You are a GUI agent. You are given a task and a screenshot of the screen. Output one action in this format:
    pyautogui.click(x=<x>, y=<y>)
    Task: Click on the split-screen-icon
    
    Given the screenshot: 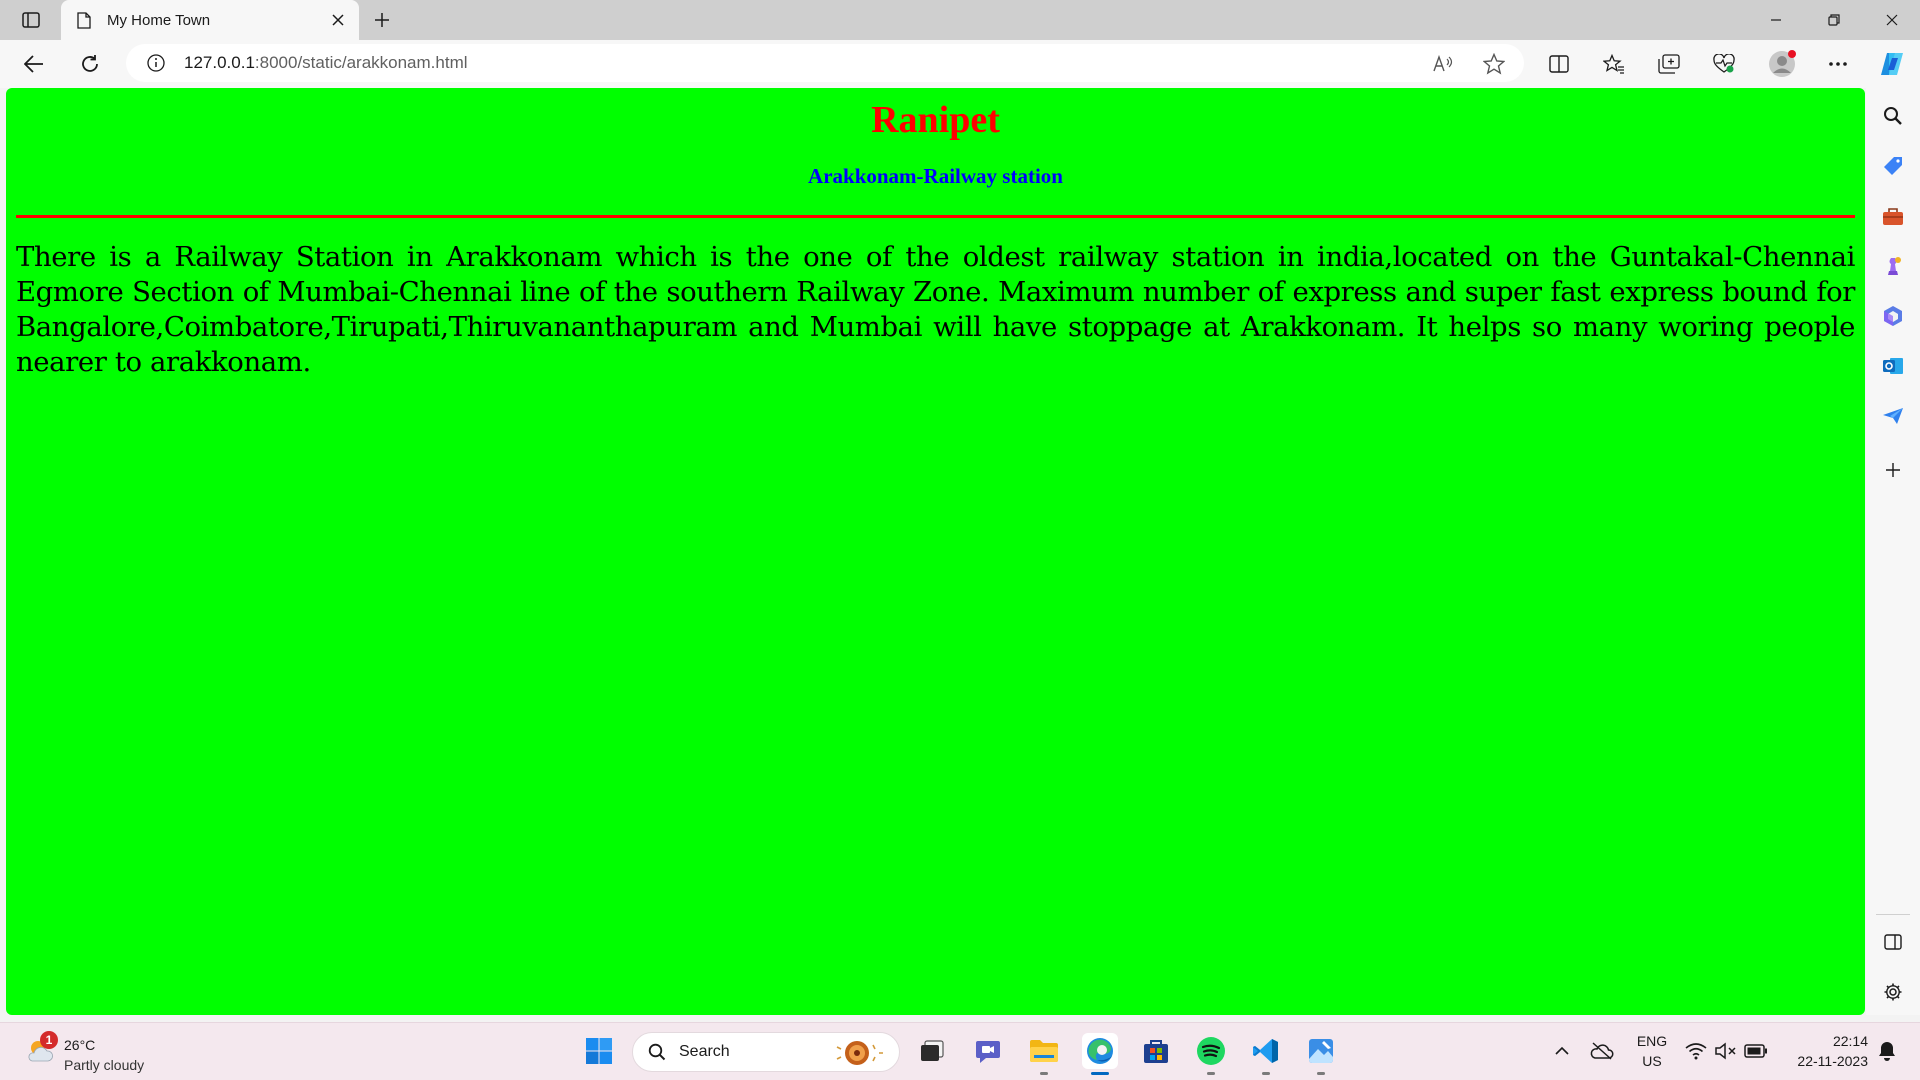 What is the action you would take?
    pyautogui.click(x=1559, y=64)
    